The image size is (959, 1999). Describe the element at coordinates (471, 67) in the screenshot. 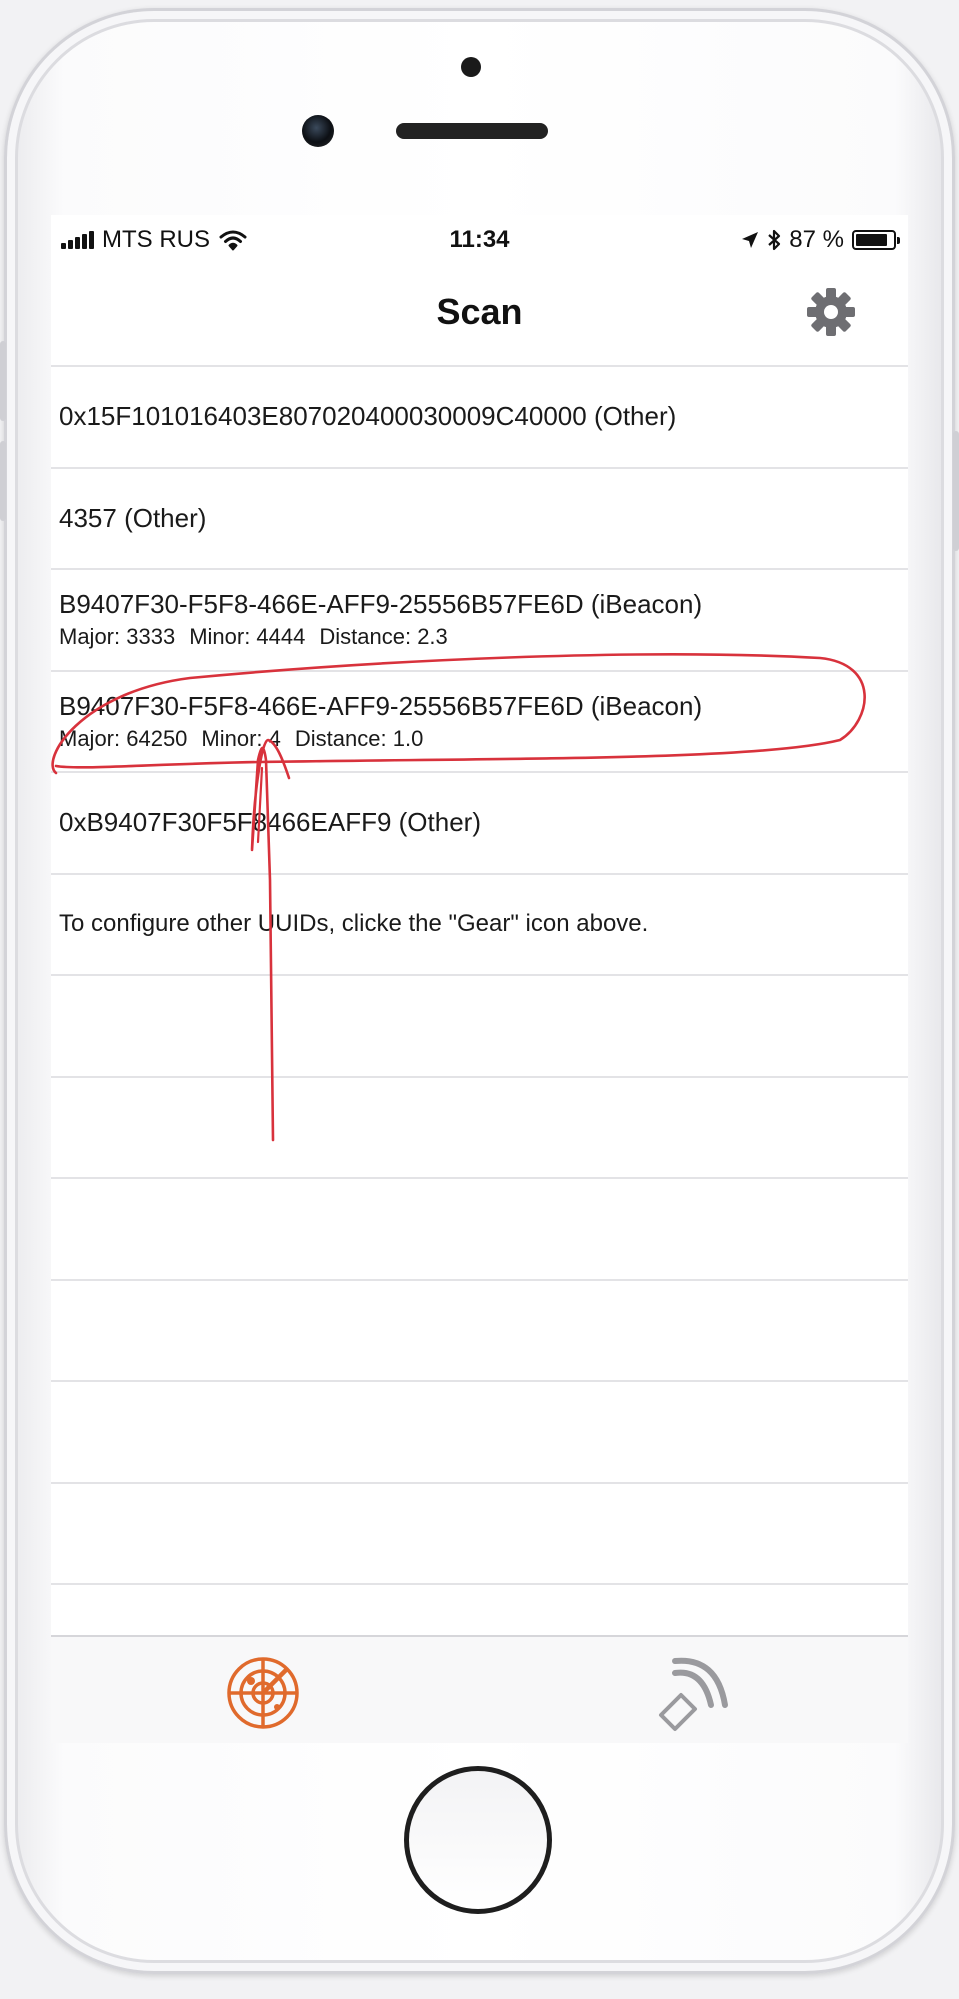

I see `proximity-sensor` at that location.